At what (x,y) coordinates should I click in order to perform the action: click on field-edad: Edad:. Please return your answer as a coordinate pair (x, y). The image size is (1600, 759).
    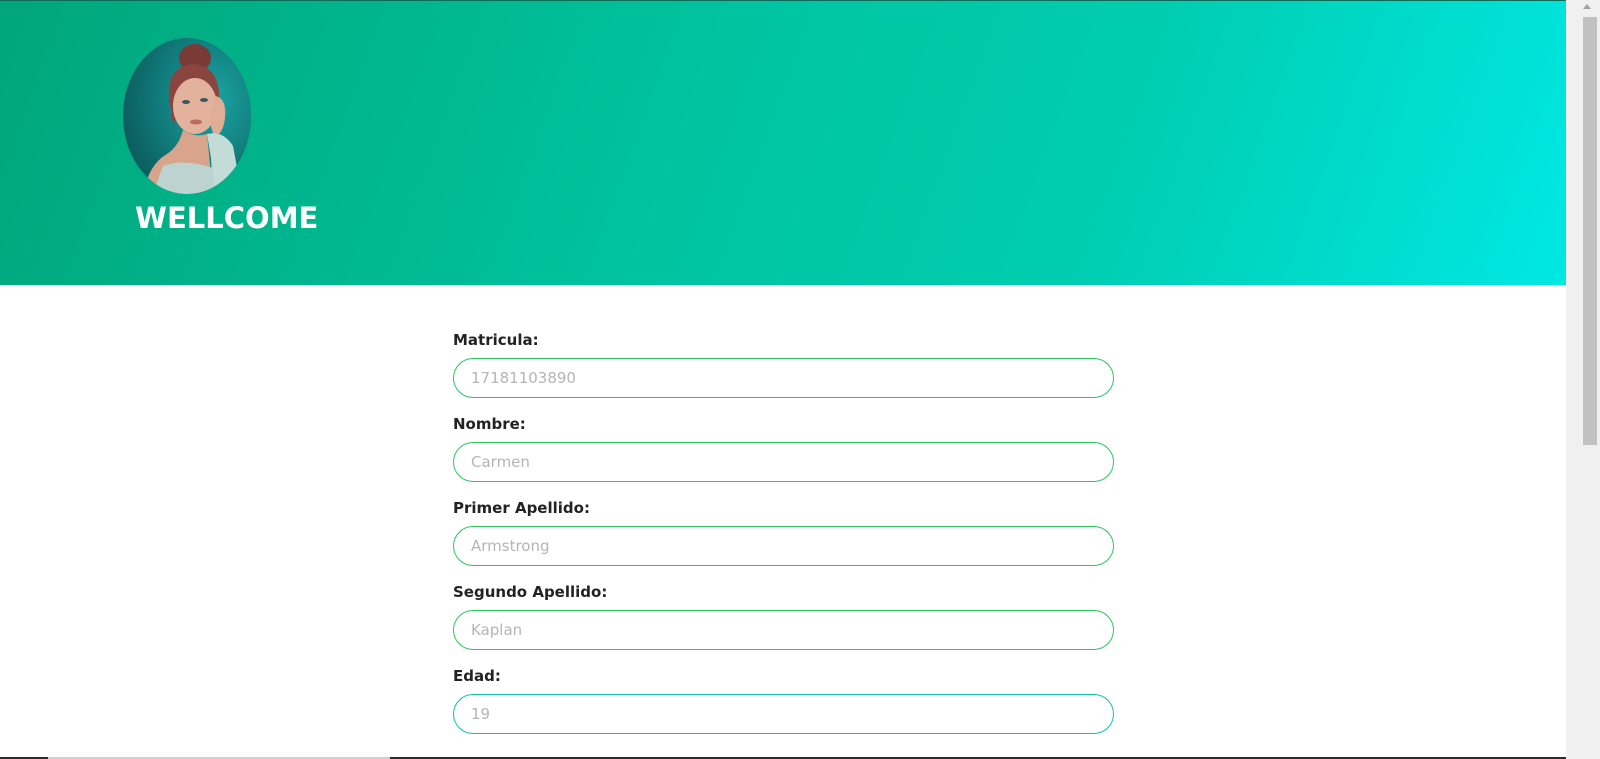
    Looking at the image, I should click on (783, 700).